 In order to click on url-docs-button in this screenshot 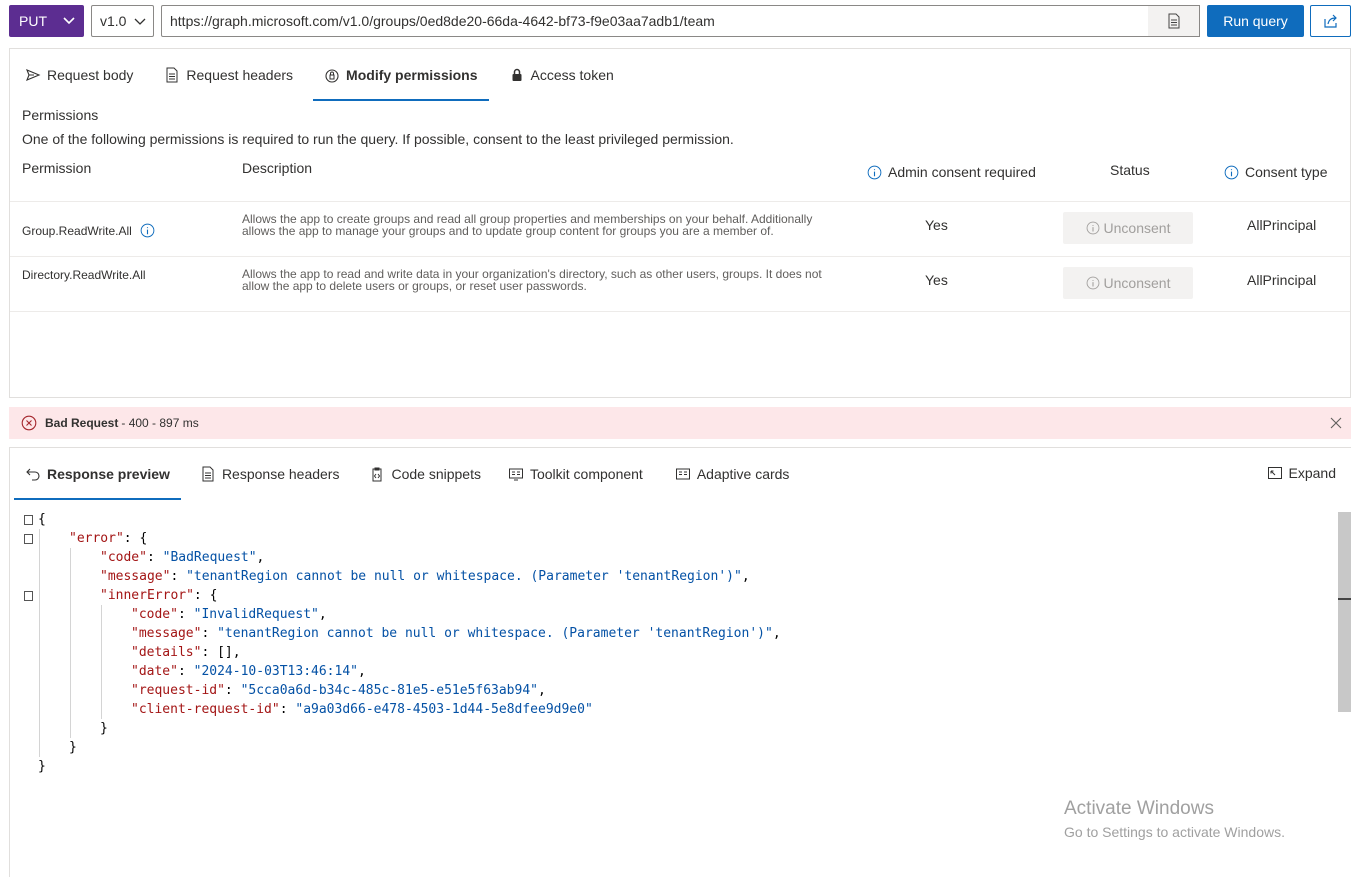, I will do `click(1174, 21)`.